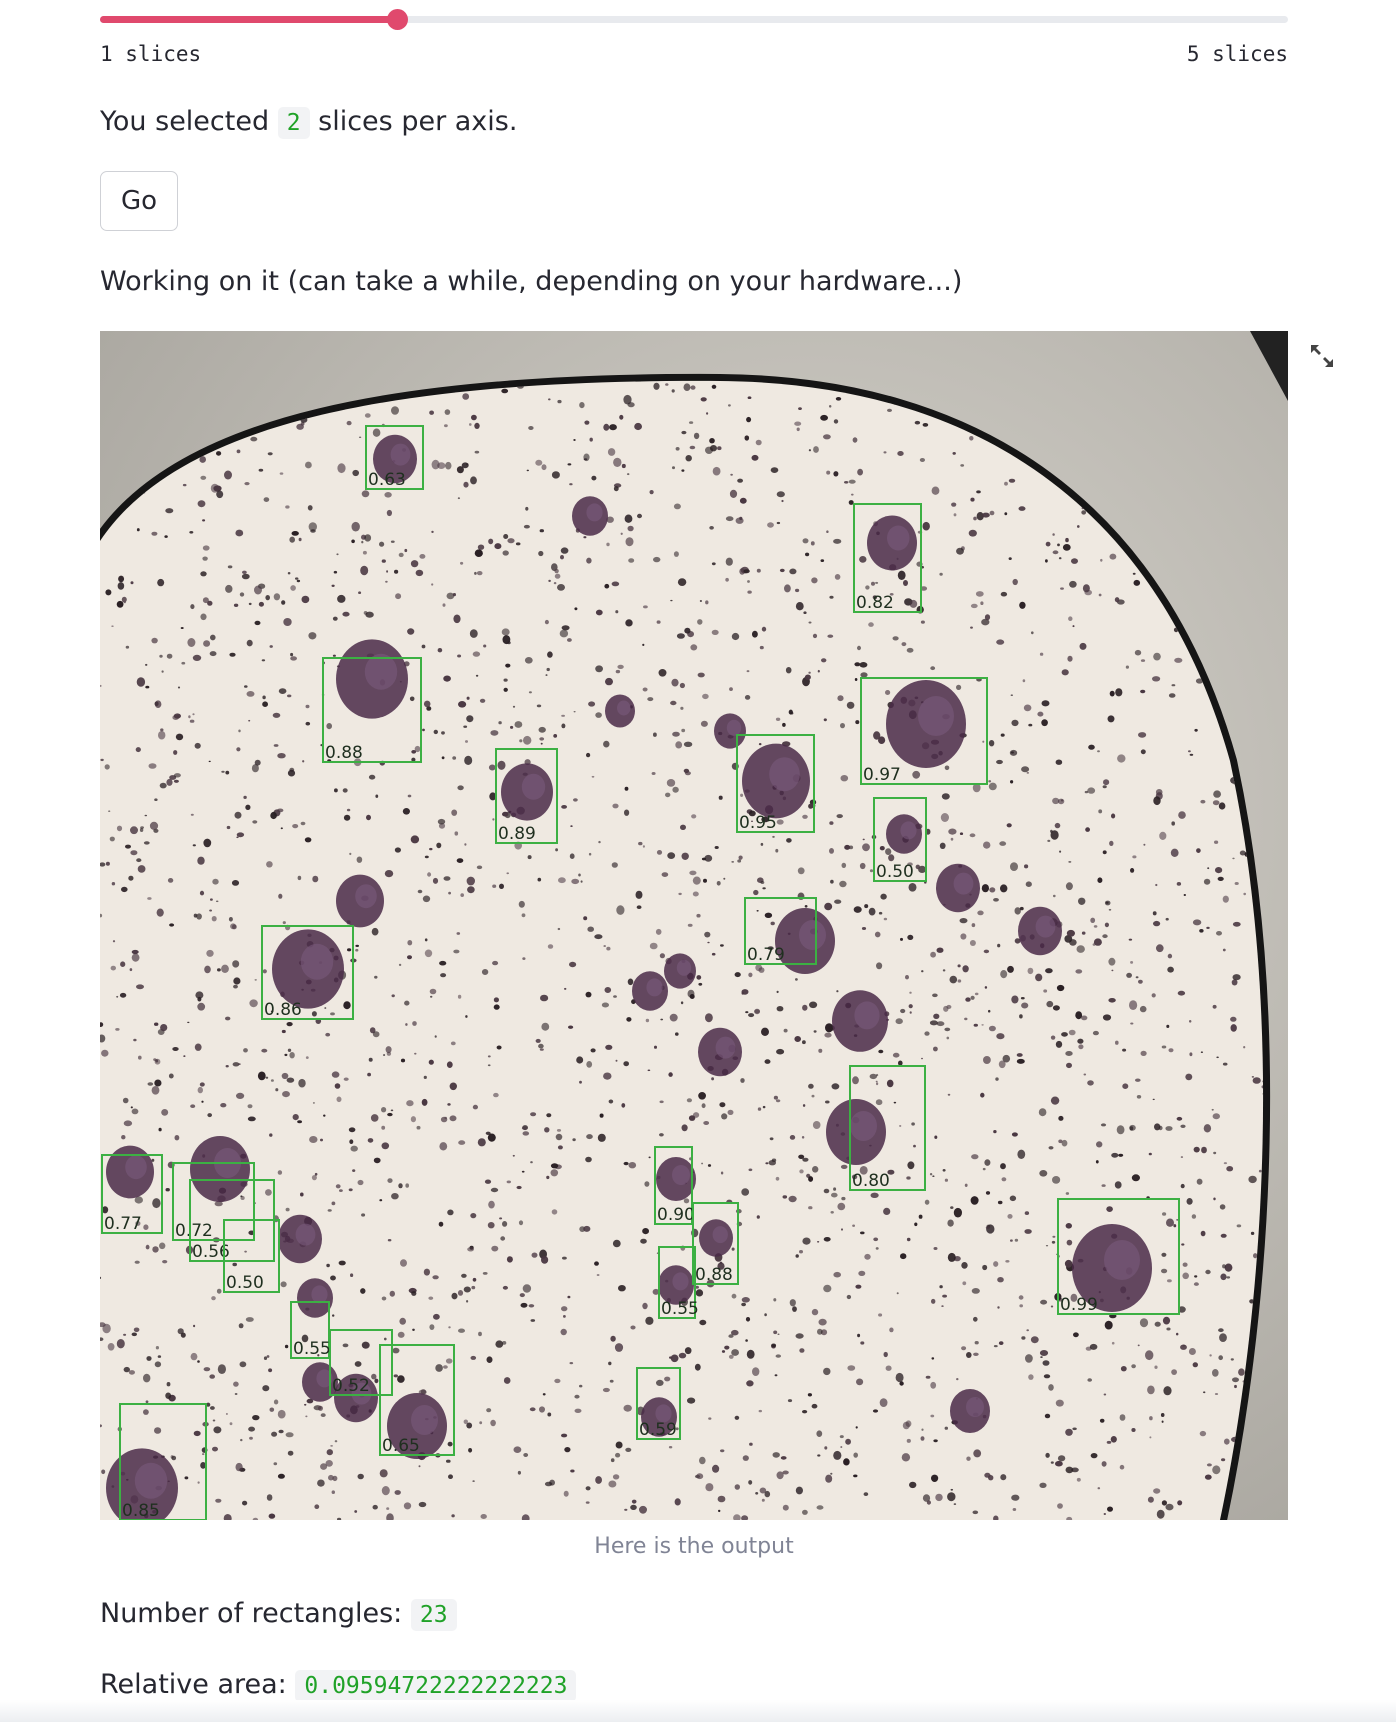 The width and height of the screenshot is (1396, 1722). What do you see at coordinates (351, 1386) in the screenshot?
I see `detection-score: 0.52` at bounding box center [351, 1386].